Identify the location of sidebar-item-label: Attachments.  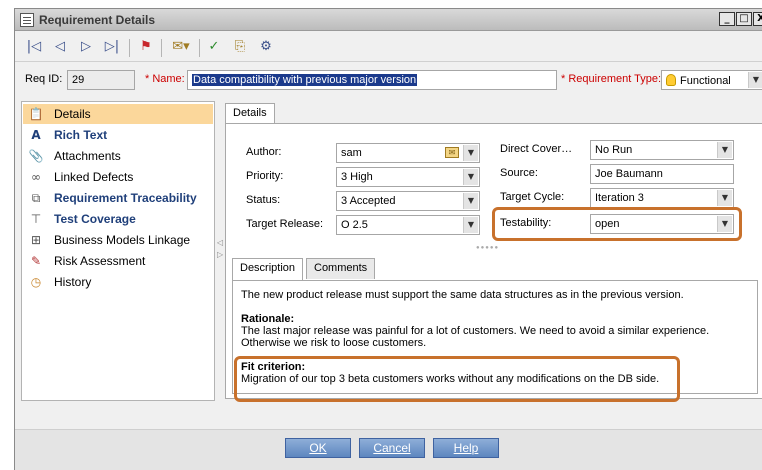
(87, 156).